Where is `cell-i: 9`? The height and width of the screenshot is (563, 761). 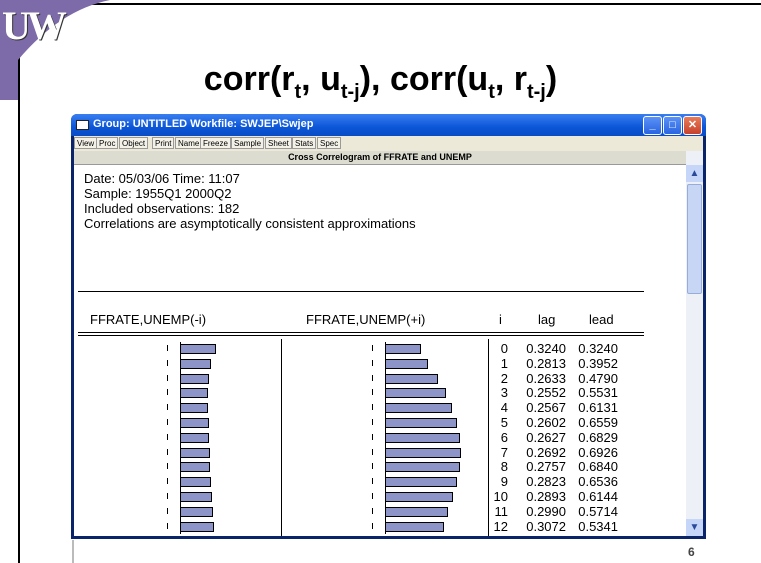
cell-i: 9 is located at coordinates (504, 482).